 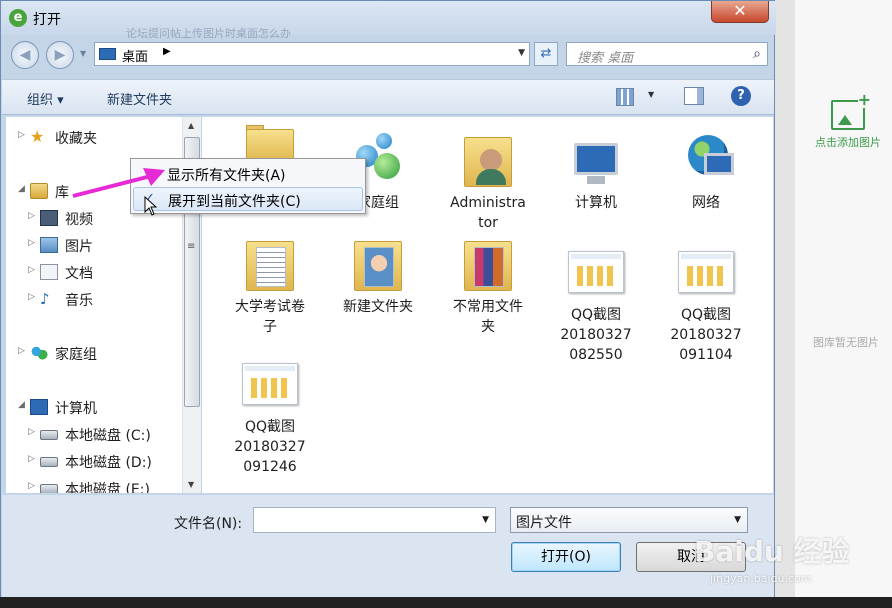 What do you see at coordinates (446, 602) in the screenshot?
I see `taskbar-strip` at bounding box center [446, 602].